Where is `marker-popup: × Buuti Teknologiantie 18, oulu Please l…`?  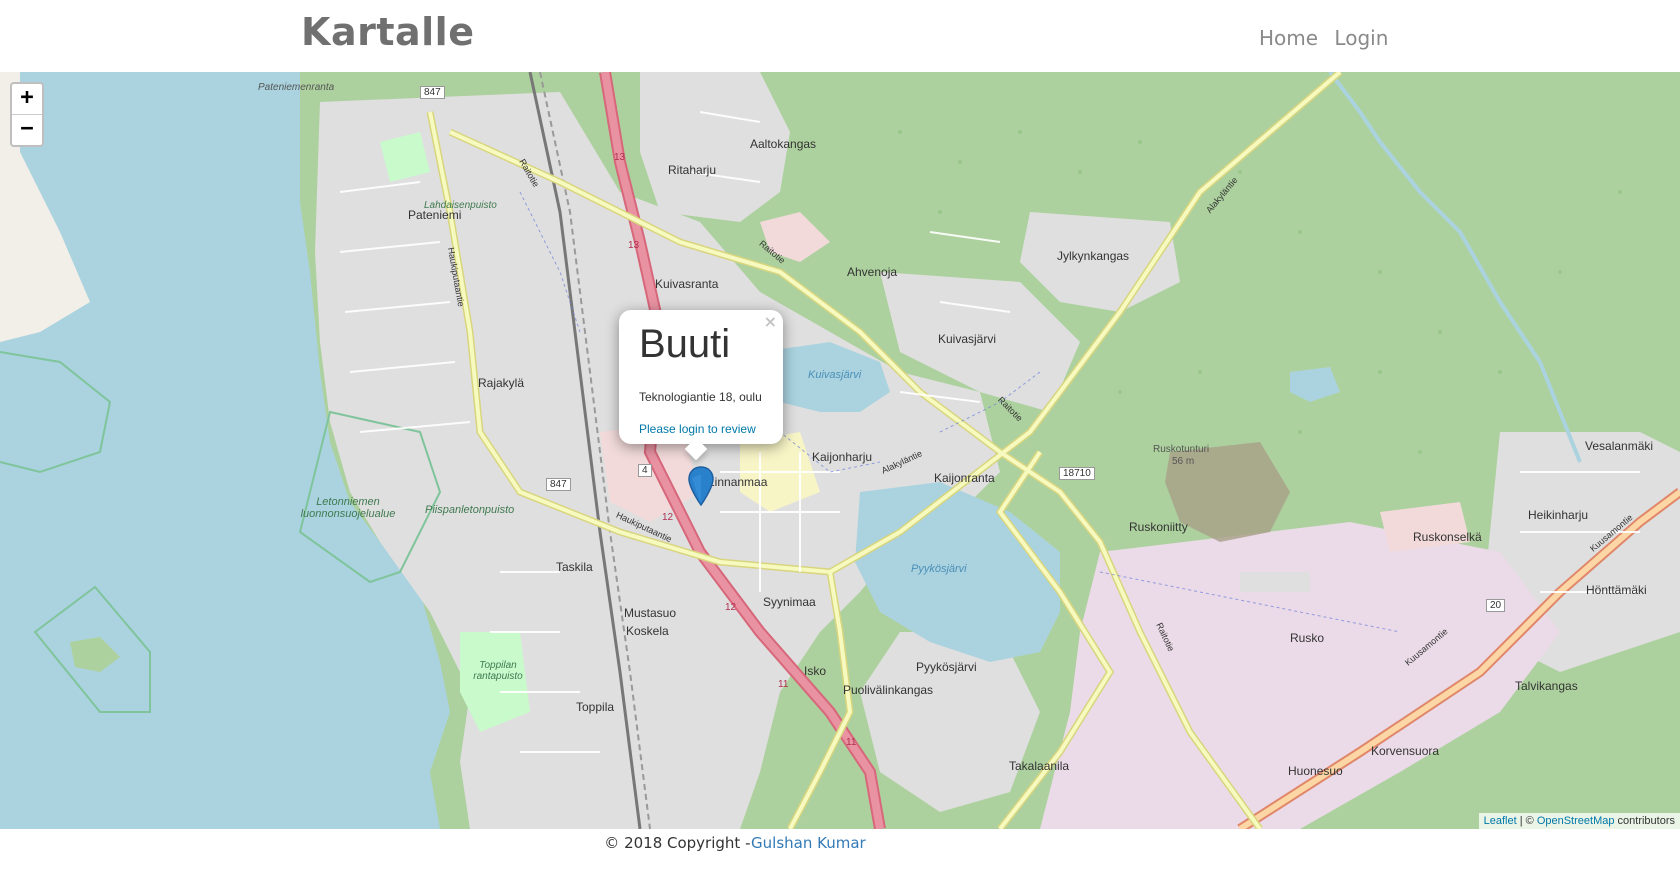 marker-popup: × Buuti Teknologiantie 18, oulu Please l… is located at coordinates (701, 385).